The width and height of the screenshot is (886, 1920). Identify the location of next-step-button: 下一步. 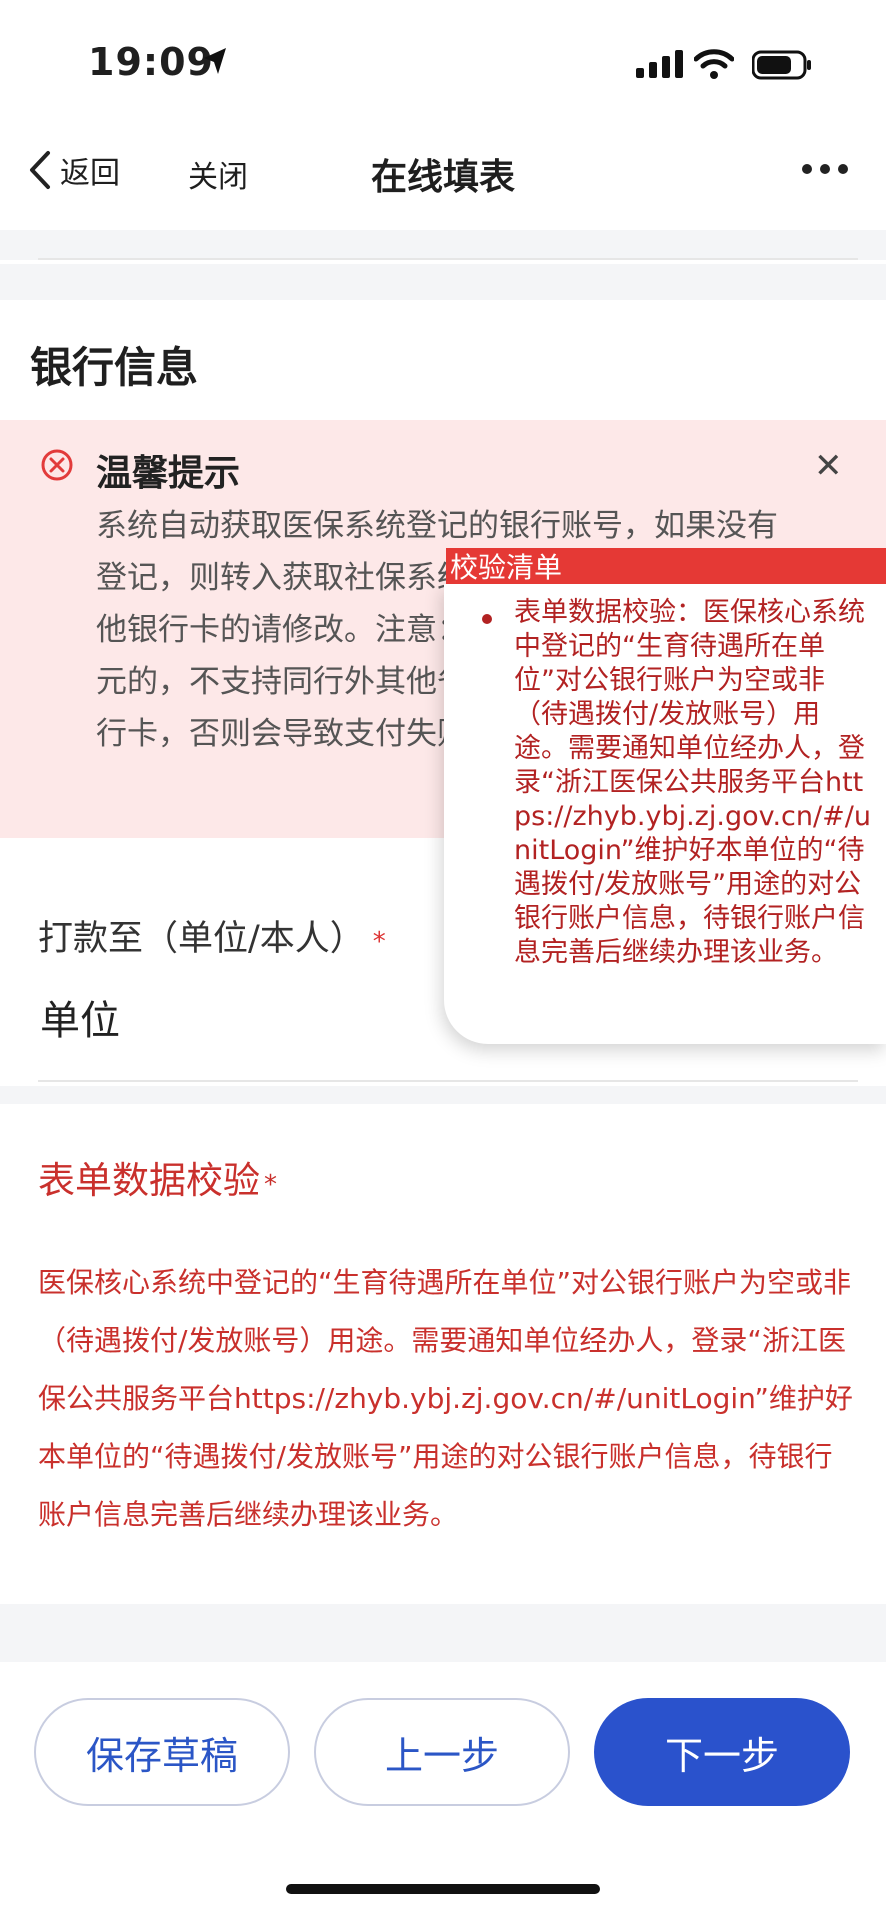
(722, 1752).